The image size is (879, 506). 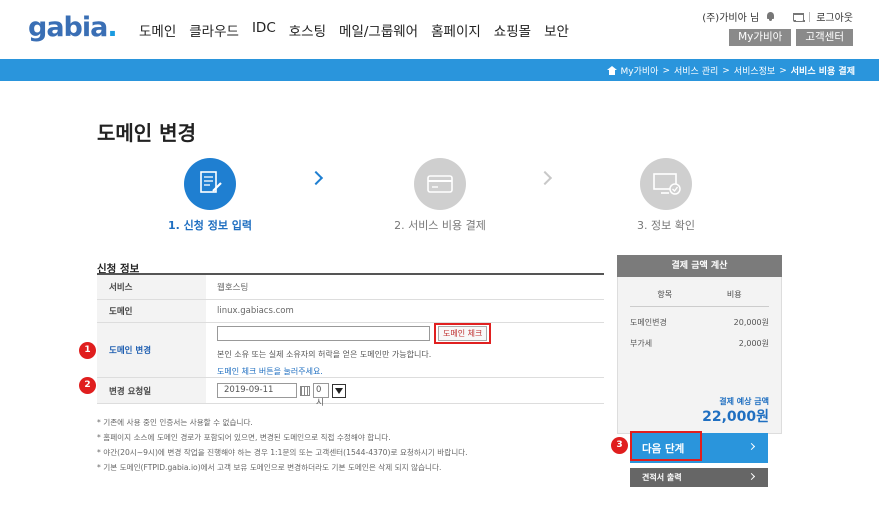 I want to click on request-date-label: 변경 요청일, so click(x=151, y=390).